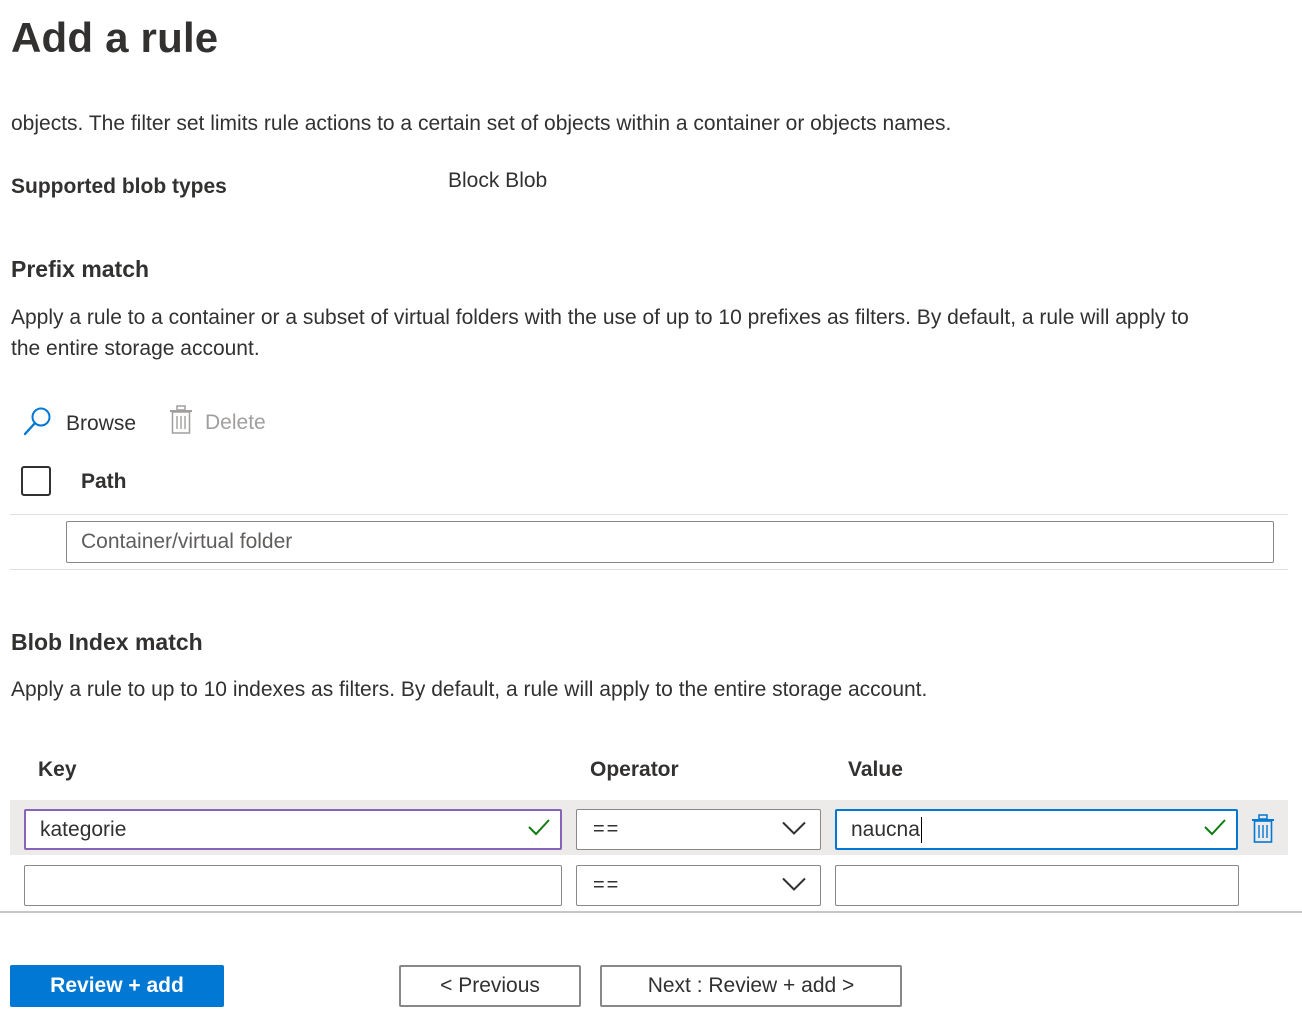  What do you see at coordinates (921, 829) in the screenshot?
I see `text-cursor` at bounding box center [921, 829].